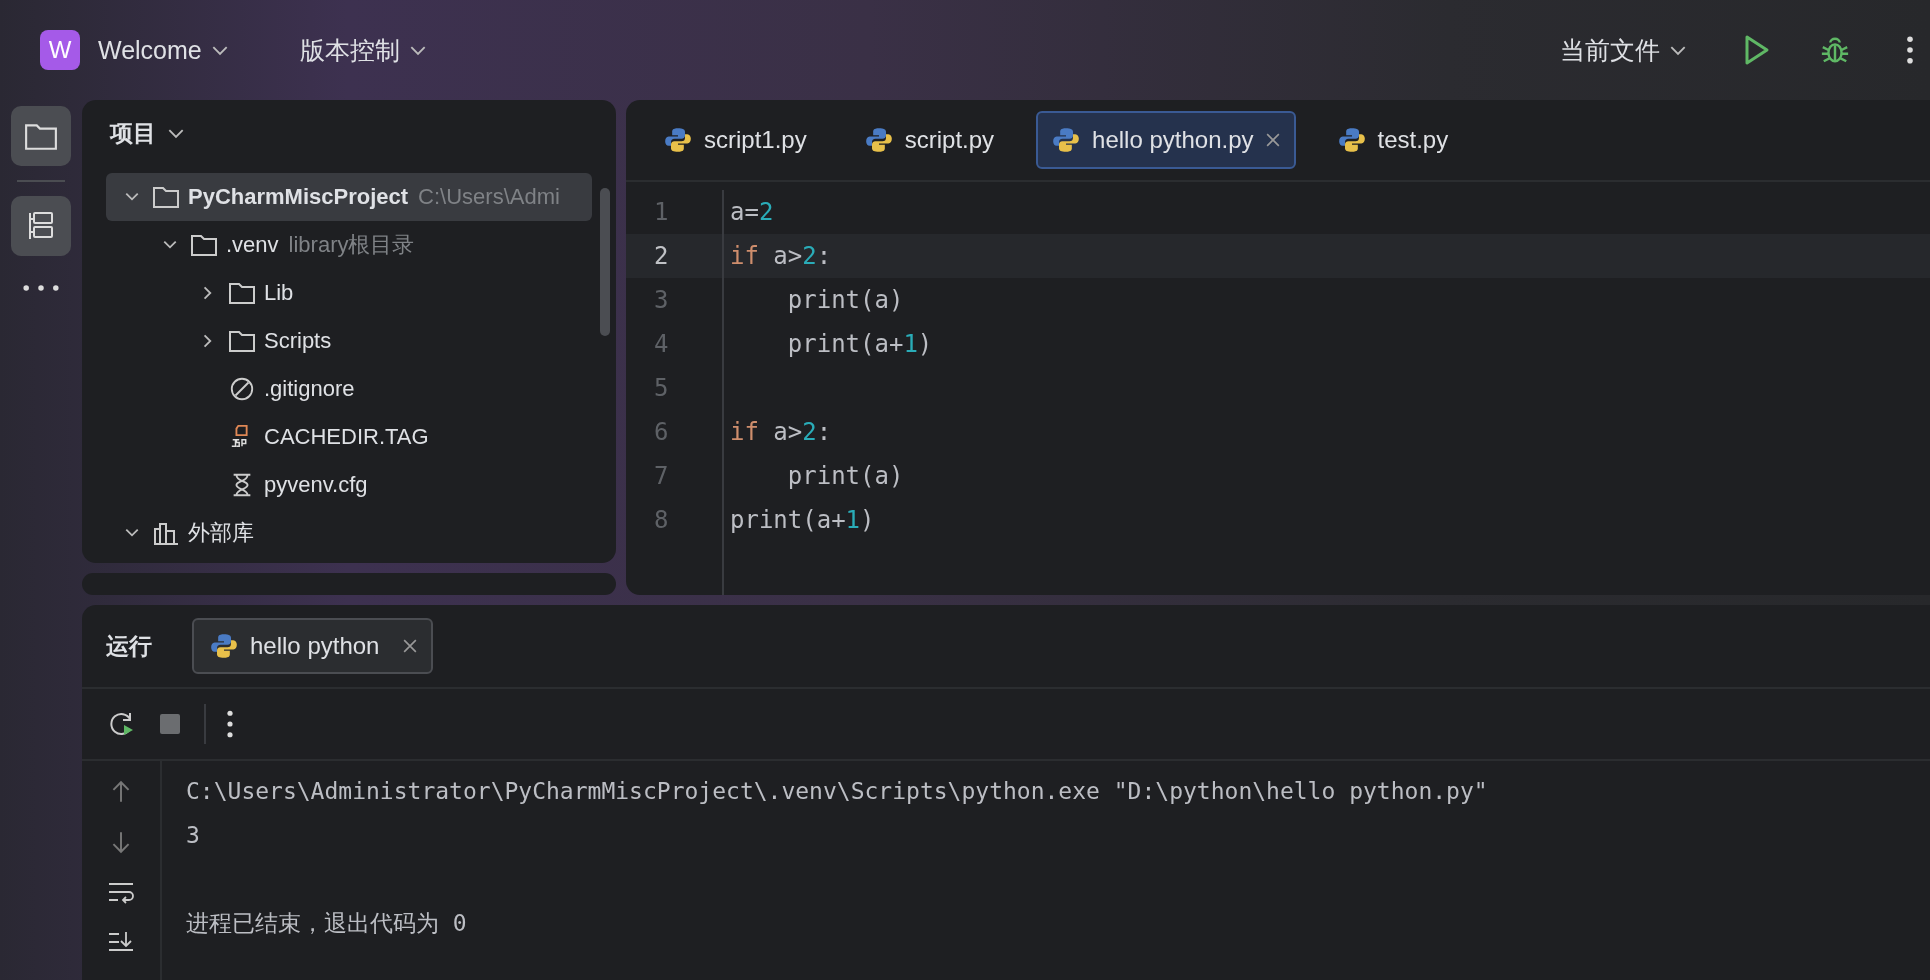  I want to click on run-panel-title: 运行, so click(129, 646).